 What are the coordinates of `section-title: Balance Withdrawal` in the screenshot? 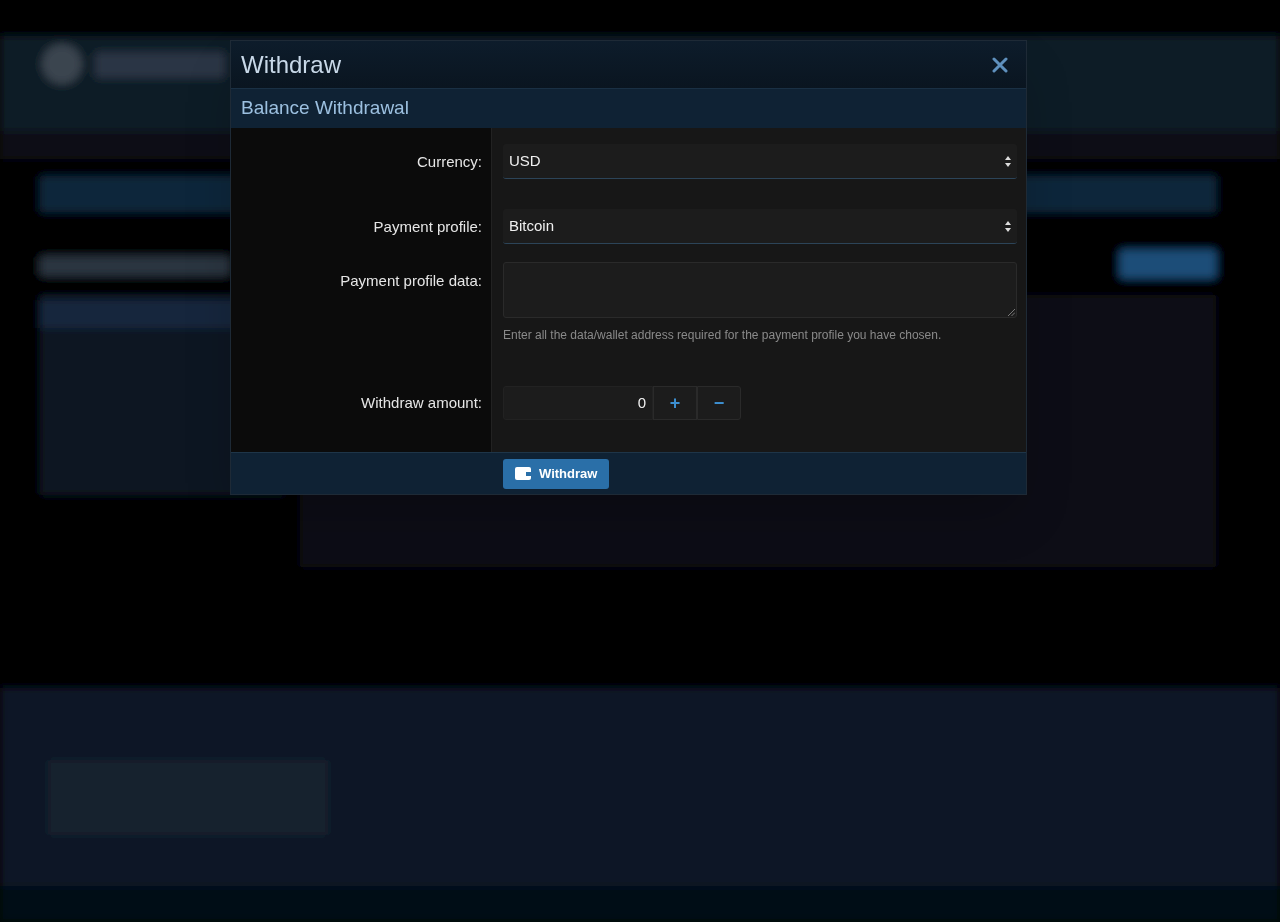 It's located at (325, 108).